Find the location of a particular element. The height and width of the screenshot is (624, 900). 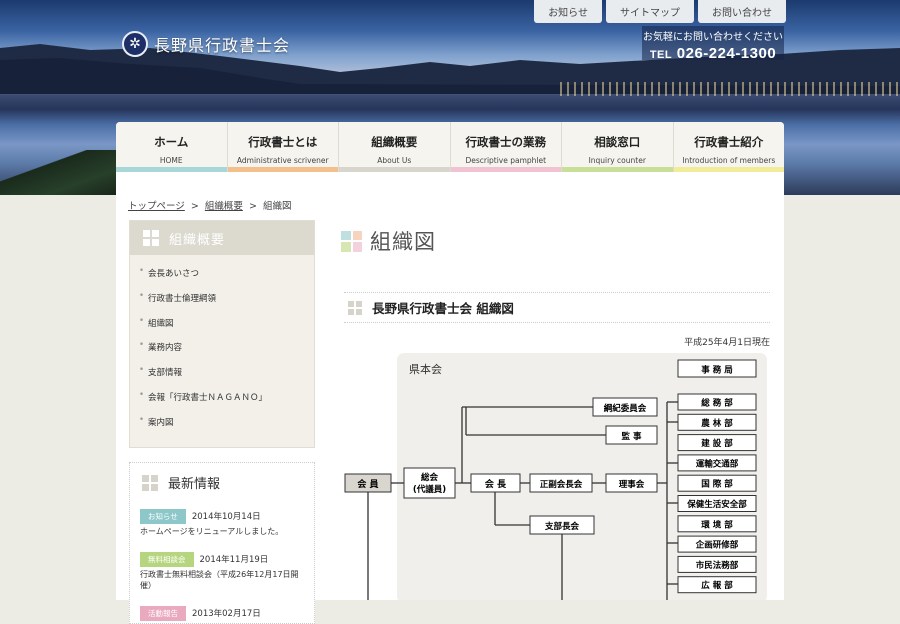

sidebar-item-greeting: 会長あいさつ is located at coordinates (222, 279).